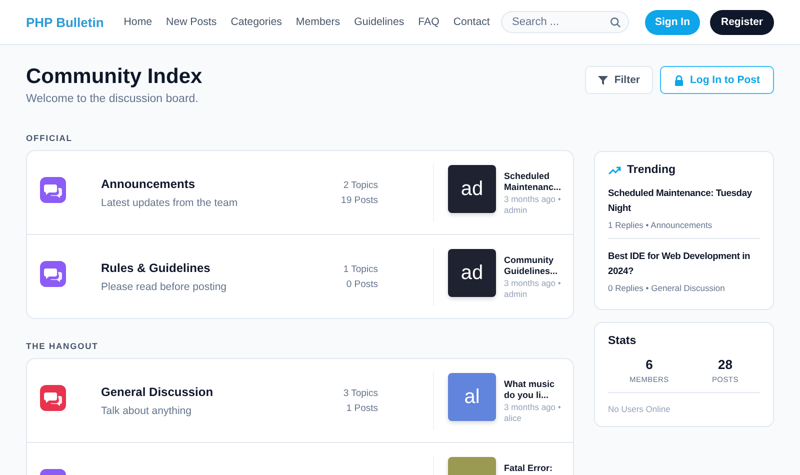 The height and width of the screenshot is (475, 800). I want to click on nav-link: Home, so click(138, 22).